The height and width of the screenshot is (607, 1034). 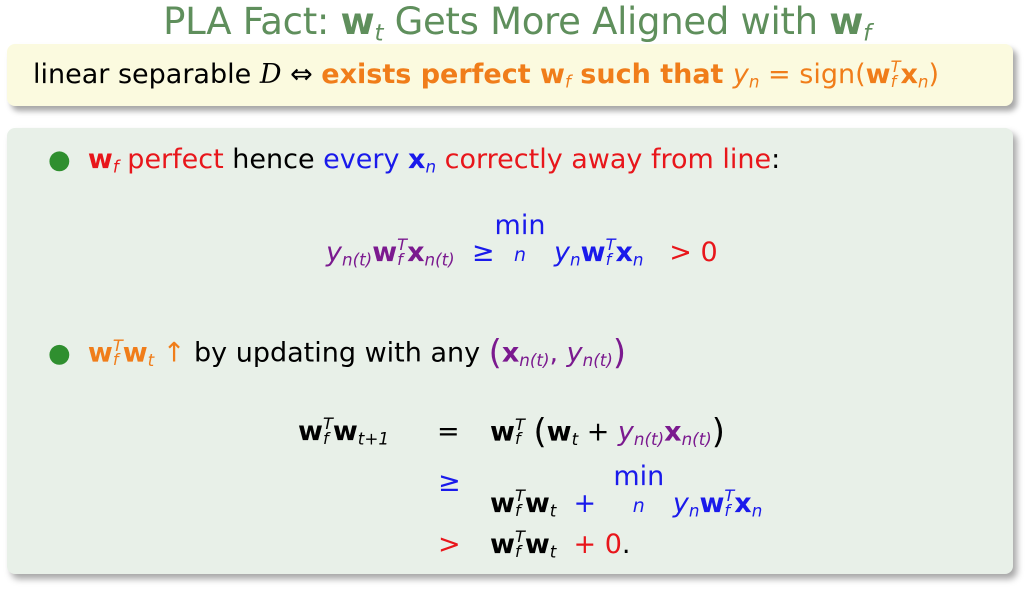 I want to click on eq2-r1-w2: w, so click(x=559, y=432).